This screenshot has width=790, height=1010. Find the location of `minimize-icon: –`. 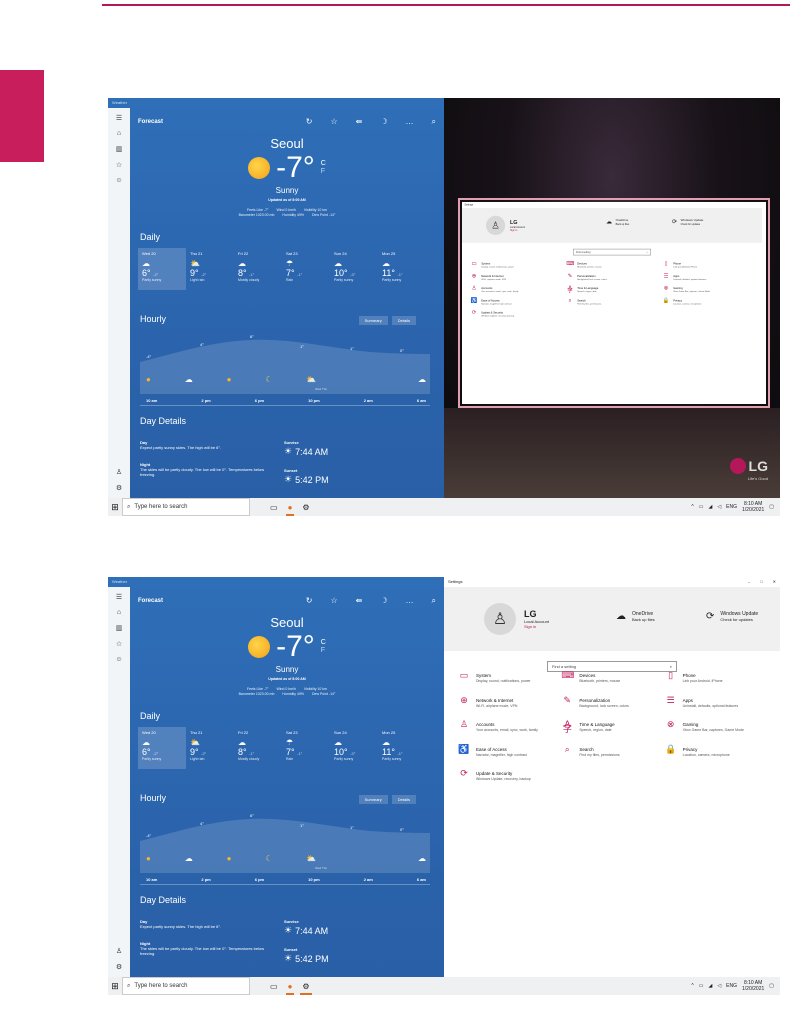

minimize-icon: – is located at coordinates (749, 582).